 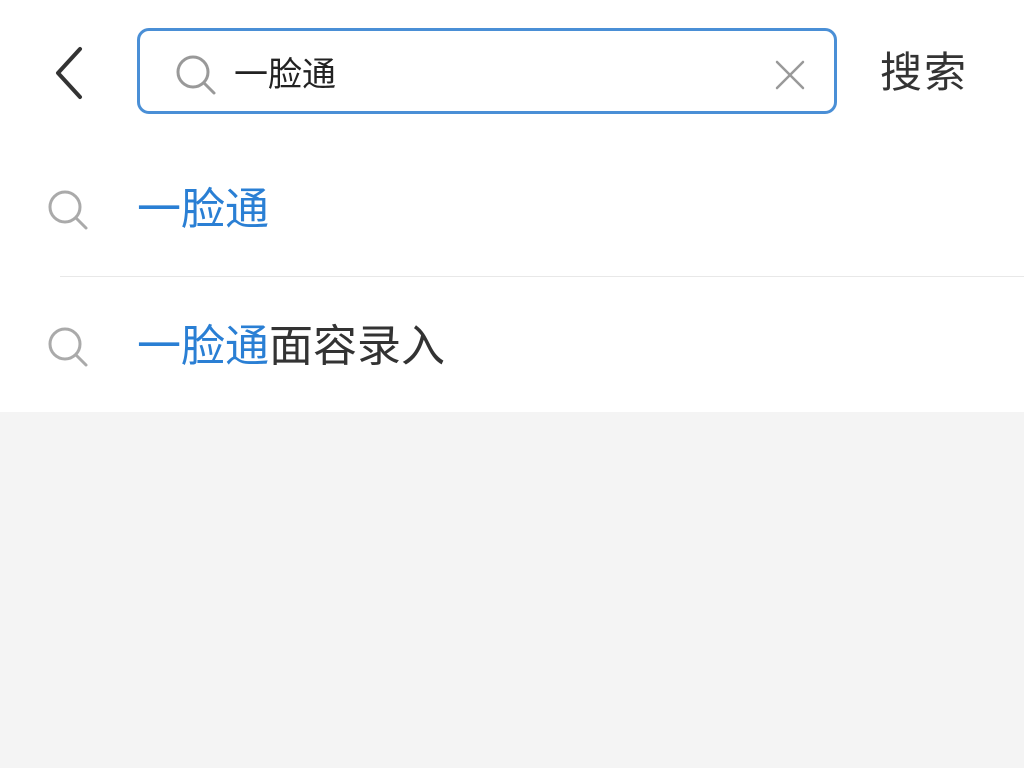 I want to click on close-icon, so click(x=790, y=75).